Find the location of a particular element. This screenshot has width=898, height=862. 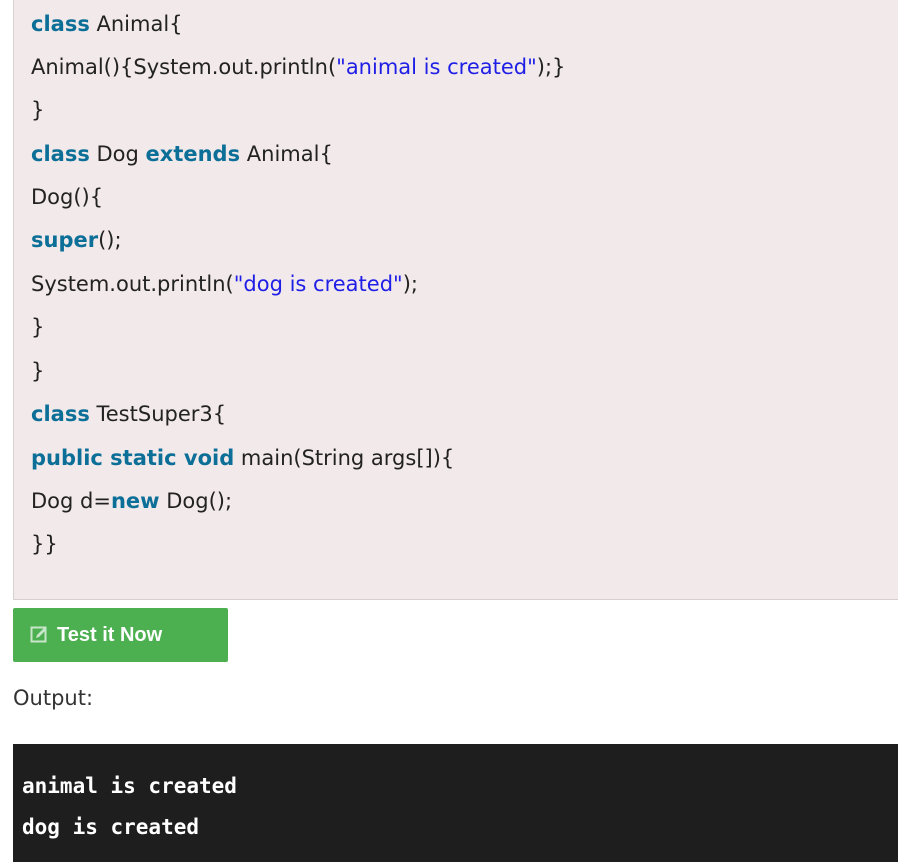

code-line-6: super(); is located at coordinates (76, 240).